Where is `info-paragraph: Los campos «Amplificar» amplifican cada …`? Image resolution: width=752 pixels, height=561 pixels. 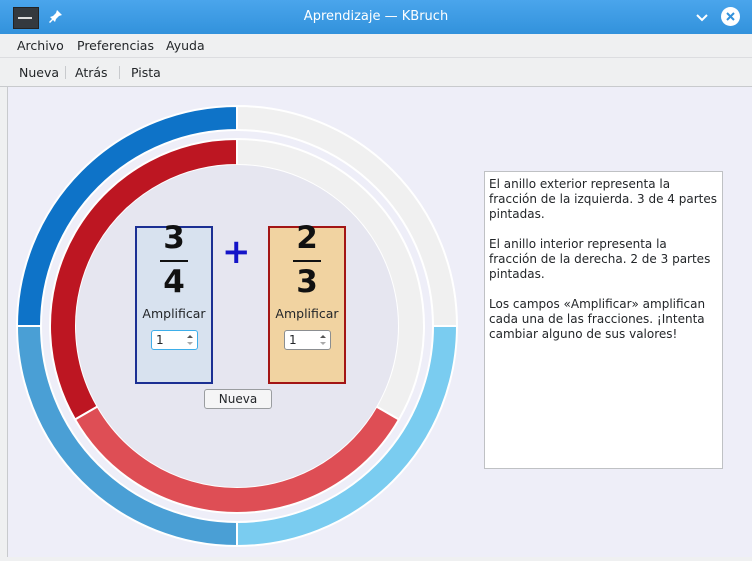
info-paragraph: Los campos «Amplificar» amplifican cada … is located at coordinates (597, 319).